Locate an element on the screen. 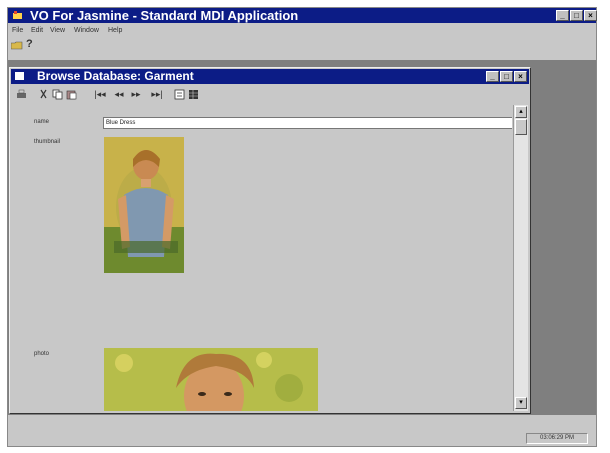 Image resolution: width=610 pixels, height=453 pixels. status-time: 03:06:29 PM is located at coordinates (557, 438).